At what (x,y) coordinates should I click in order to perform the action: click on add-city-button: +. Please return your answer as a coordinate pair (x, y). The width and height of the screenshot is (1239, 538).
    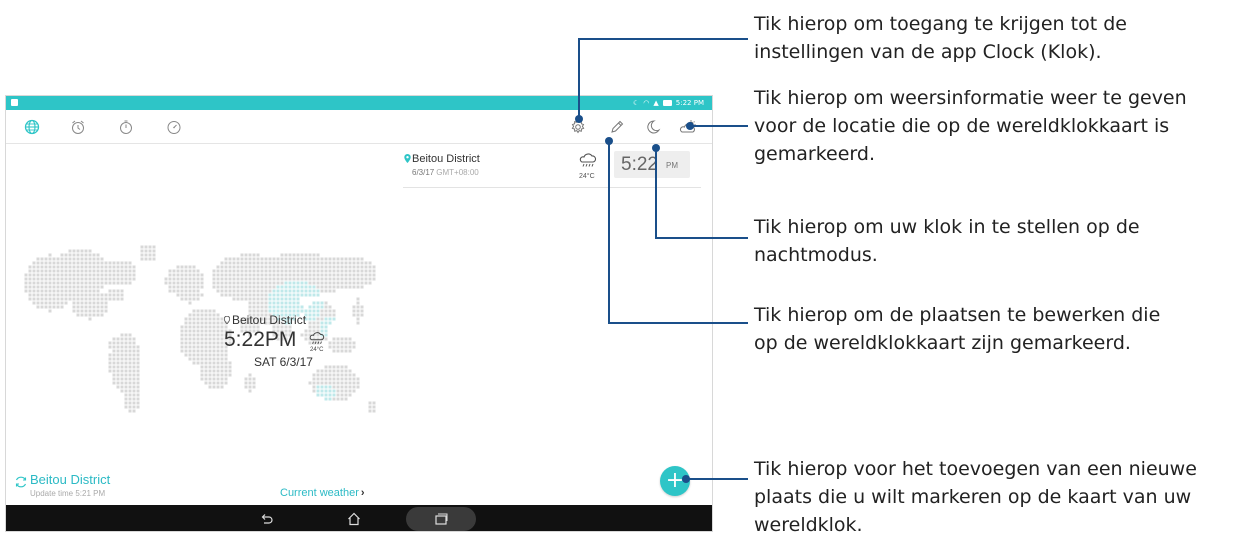
    Looking at the image, I should click on (675, 481).